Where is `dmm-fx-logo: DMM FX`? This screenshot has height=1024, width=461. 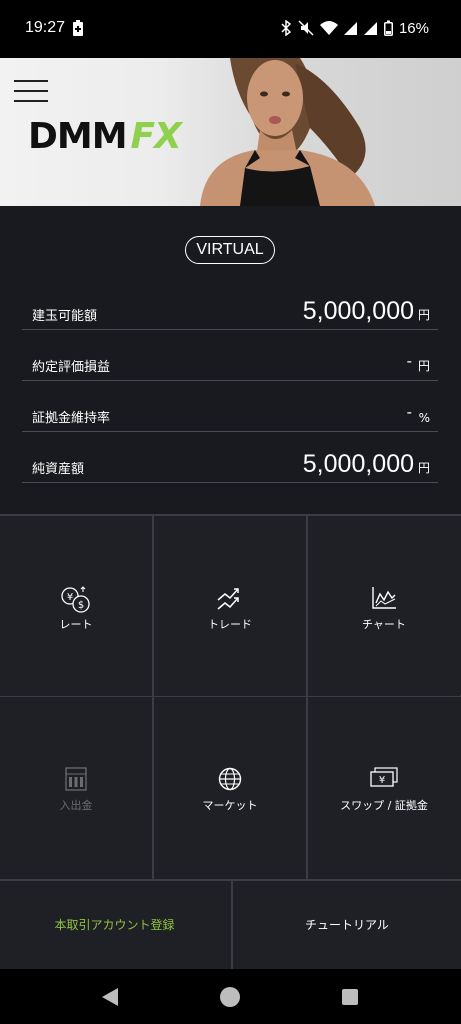 dmm-fx-logo: DMM FX is located at coordinates (105, 136).